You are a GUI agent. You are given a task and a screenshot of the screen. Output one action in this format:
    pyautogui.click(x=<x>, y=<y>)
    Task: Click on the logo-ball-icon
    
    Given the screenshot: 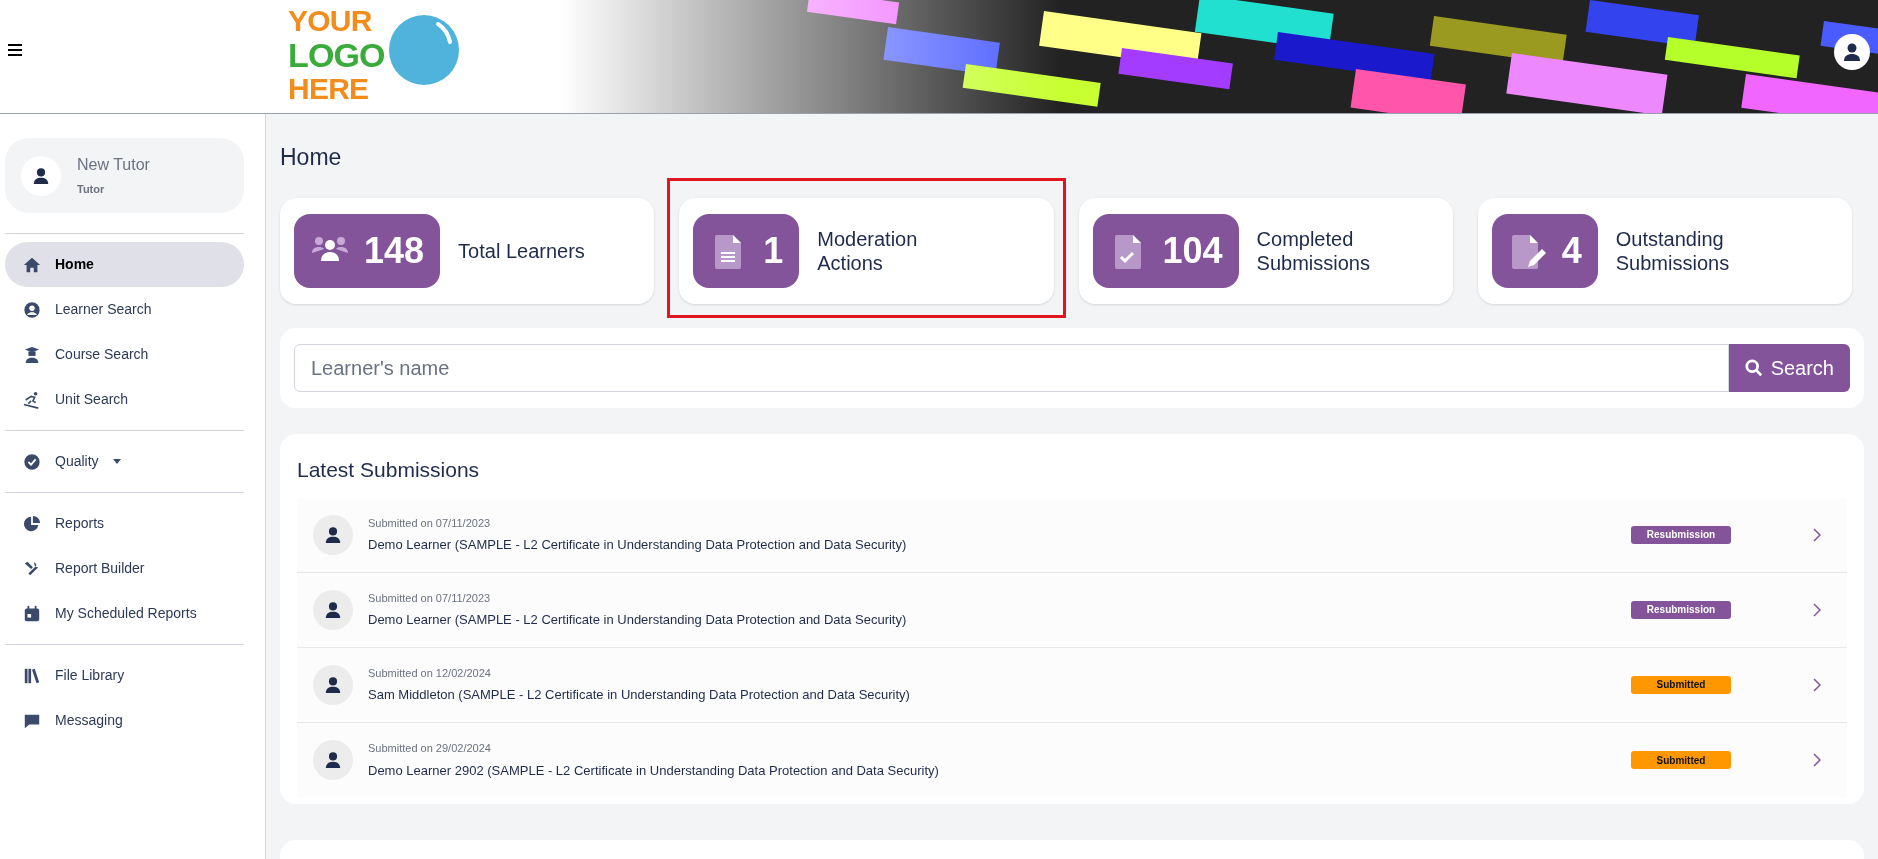 What is the action you would take?
    pyautogui.click(x=424, y=50)
    